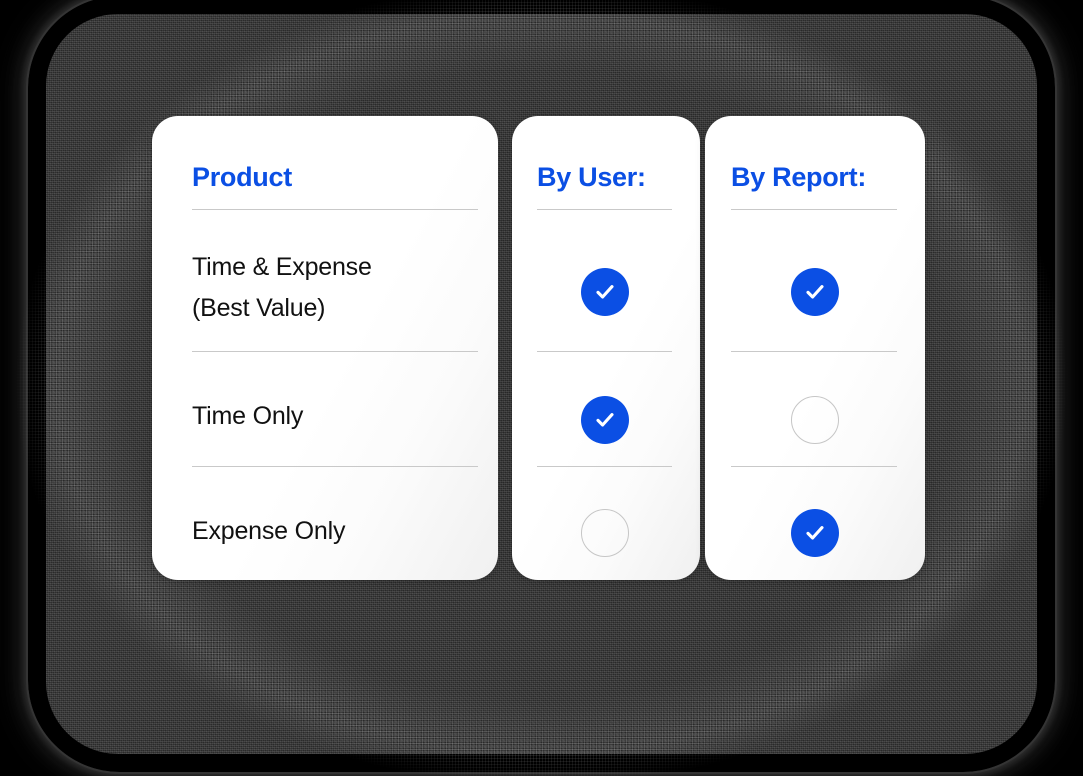 The image size is (1083, 776). I want to click on row-label-line-1: Time & Expense, so click(282, 267).